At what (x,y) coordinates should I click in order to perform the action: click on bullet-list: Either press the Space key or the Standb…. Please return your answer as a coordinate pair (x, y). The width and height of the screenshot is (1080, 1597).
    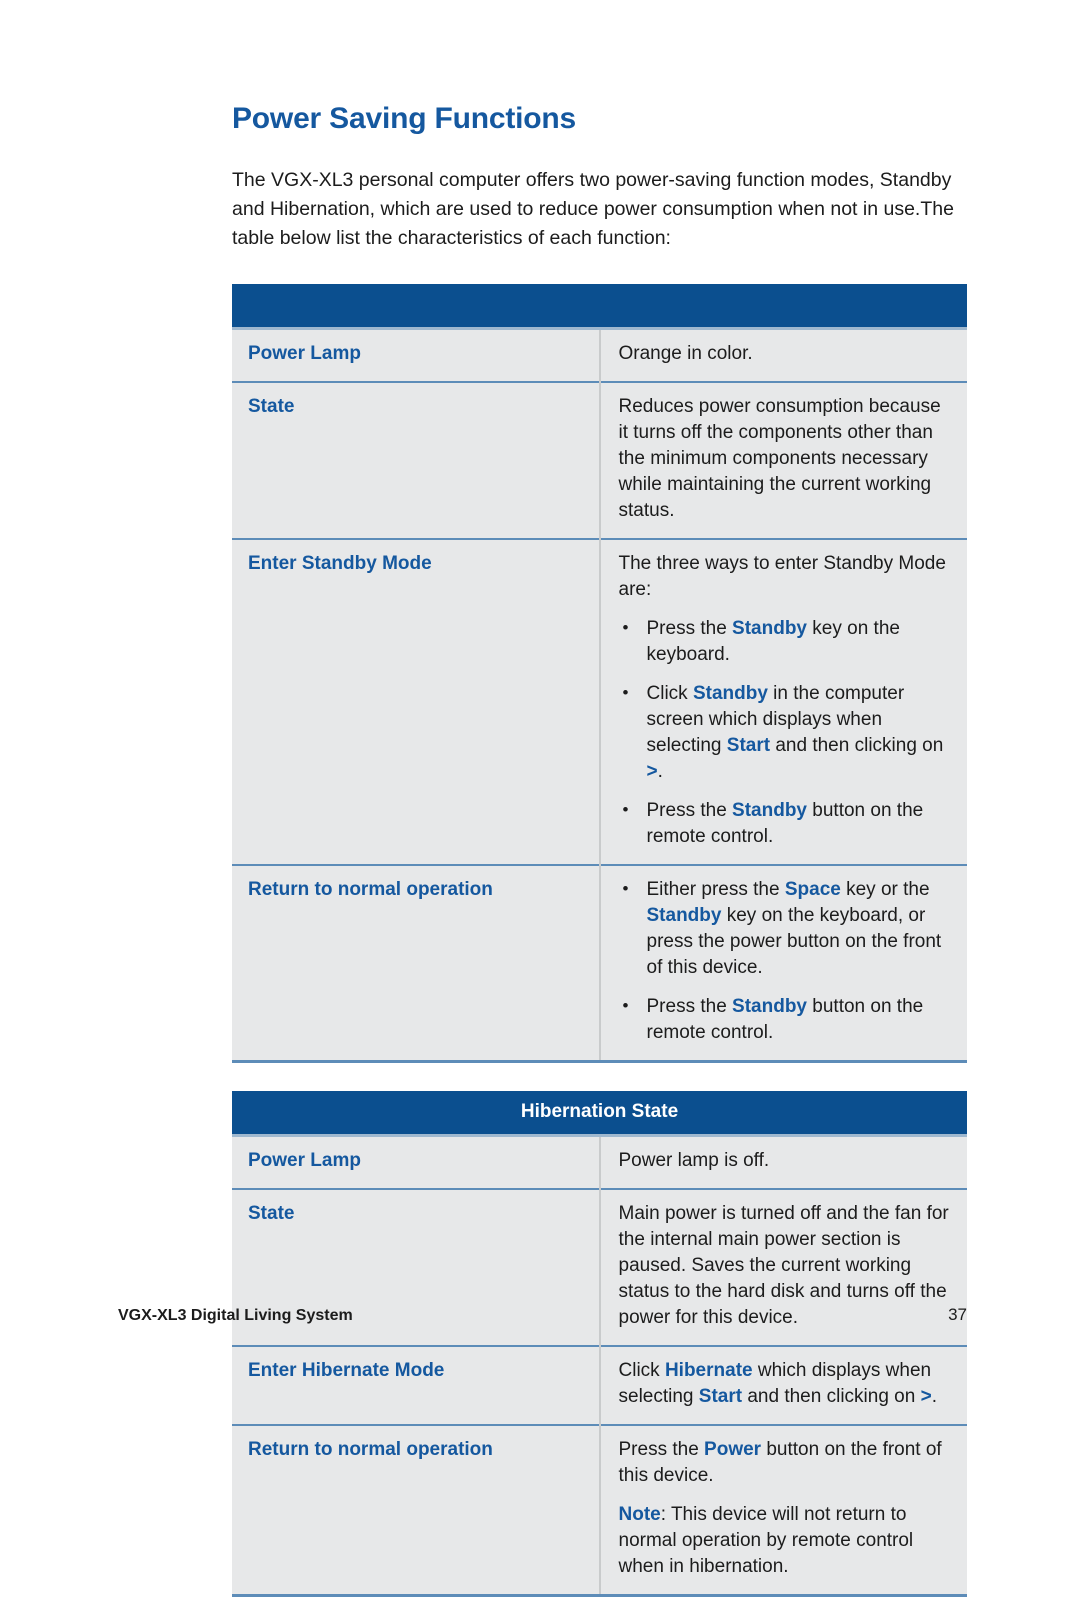
    Looking at the image, I should click on (786, 961).